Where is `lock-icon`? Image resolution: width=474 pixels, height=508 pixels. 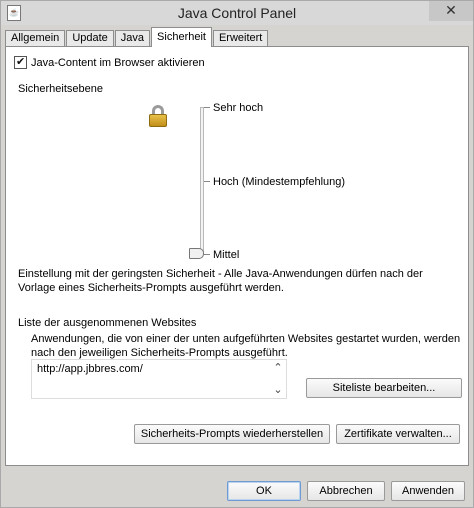 lock-icon is located at coordinates (158, 116).